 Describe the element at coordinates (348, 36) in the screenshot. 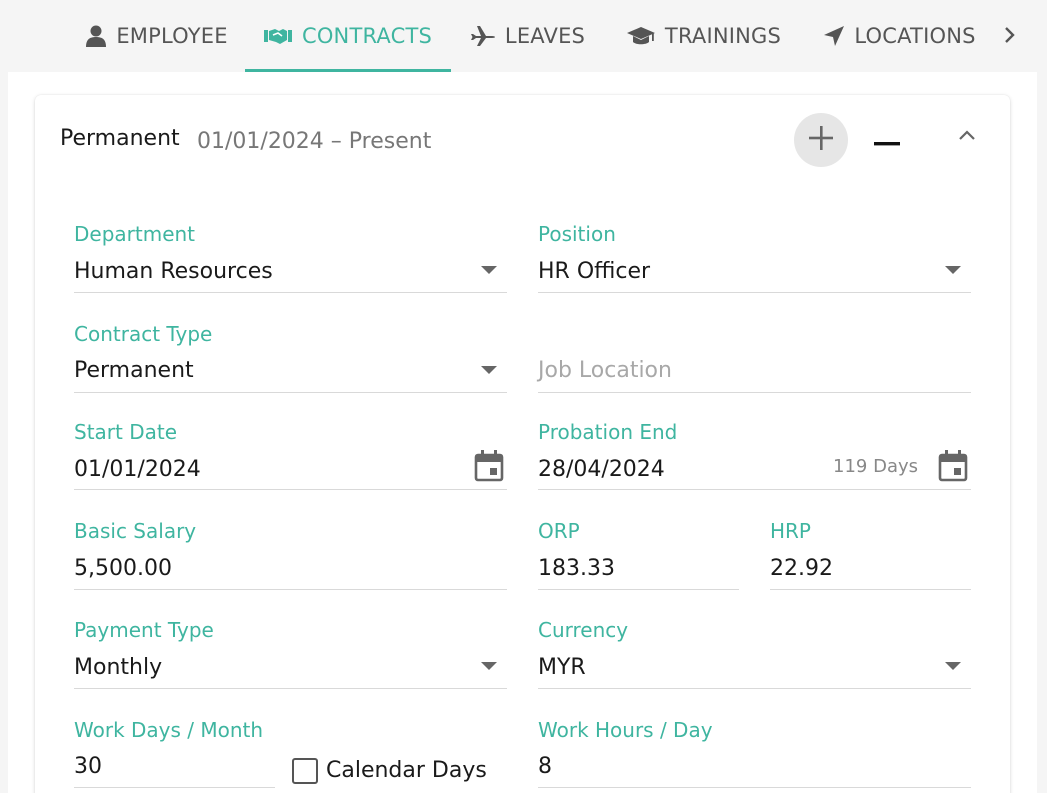

I see `tab-contracts: CONTRACTS` at that location.